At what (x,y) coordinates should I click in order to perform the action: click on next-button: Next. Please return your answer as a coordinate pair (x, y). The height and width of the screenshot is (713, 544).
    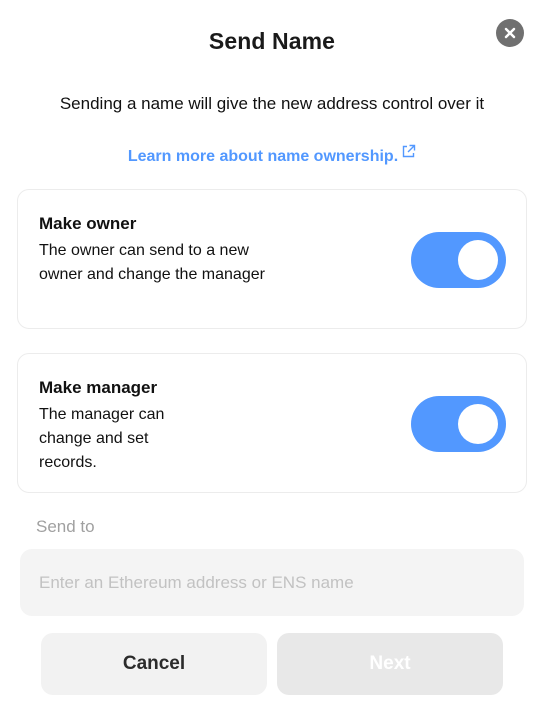
    Looking at the image, I should click on (390, 664).